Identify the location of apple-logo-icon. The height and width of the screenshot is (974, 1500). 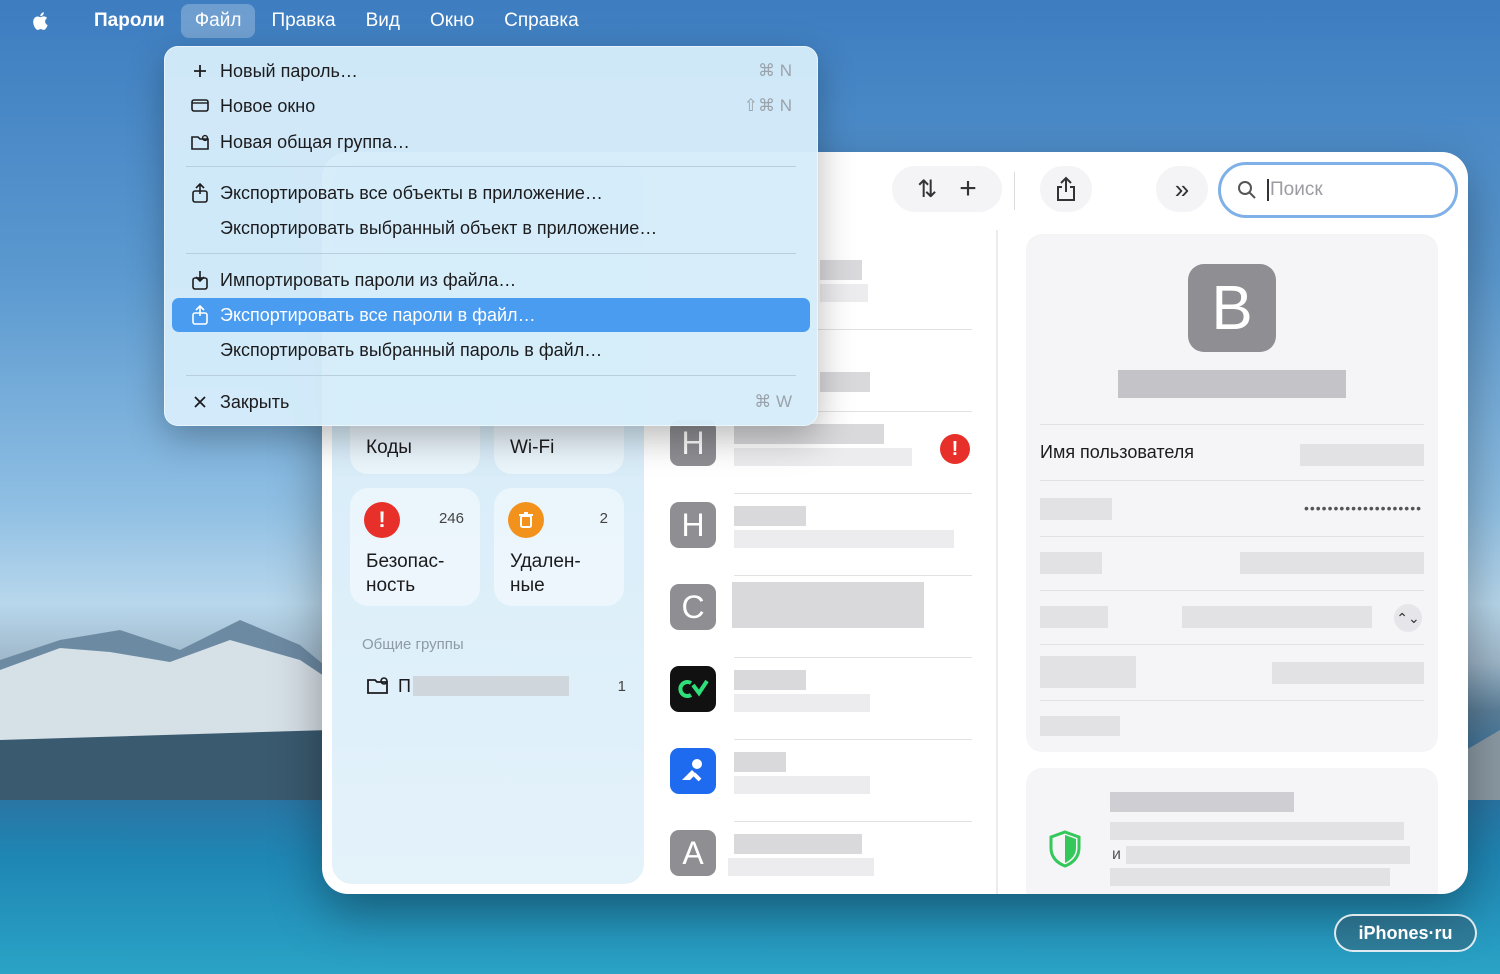
(41, 21).